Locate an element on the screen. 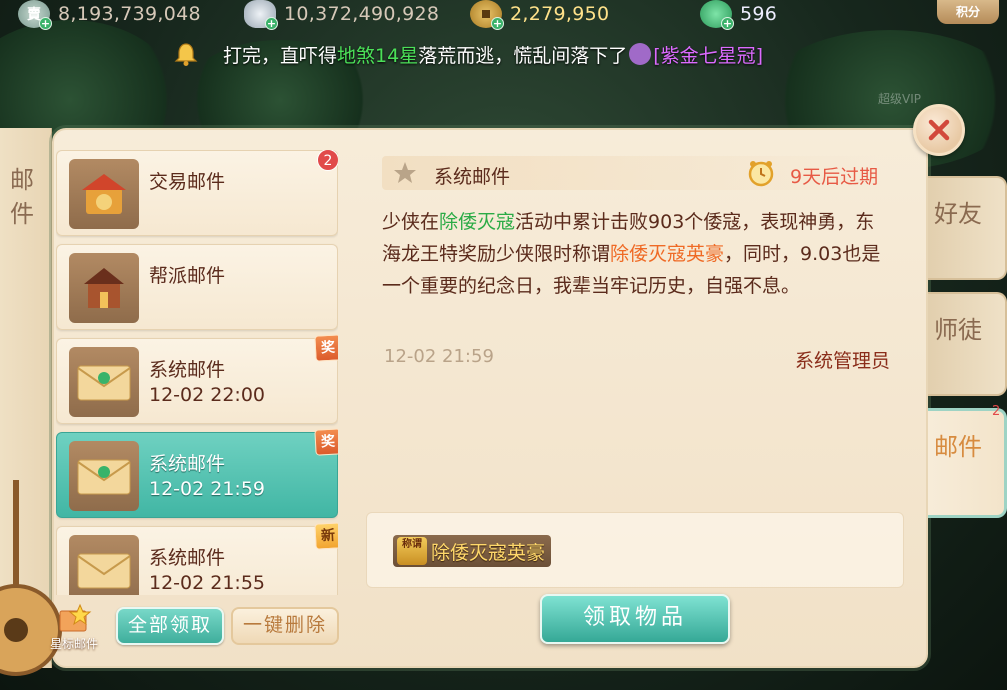  jade-icon: + is located at coordinates (717, 15).